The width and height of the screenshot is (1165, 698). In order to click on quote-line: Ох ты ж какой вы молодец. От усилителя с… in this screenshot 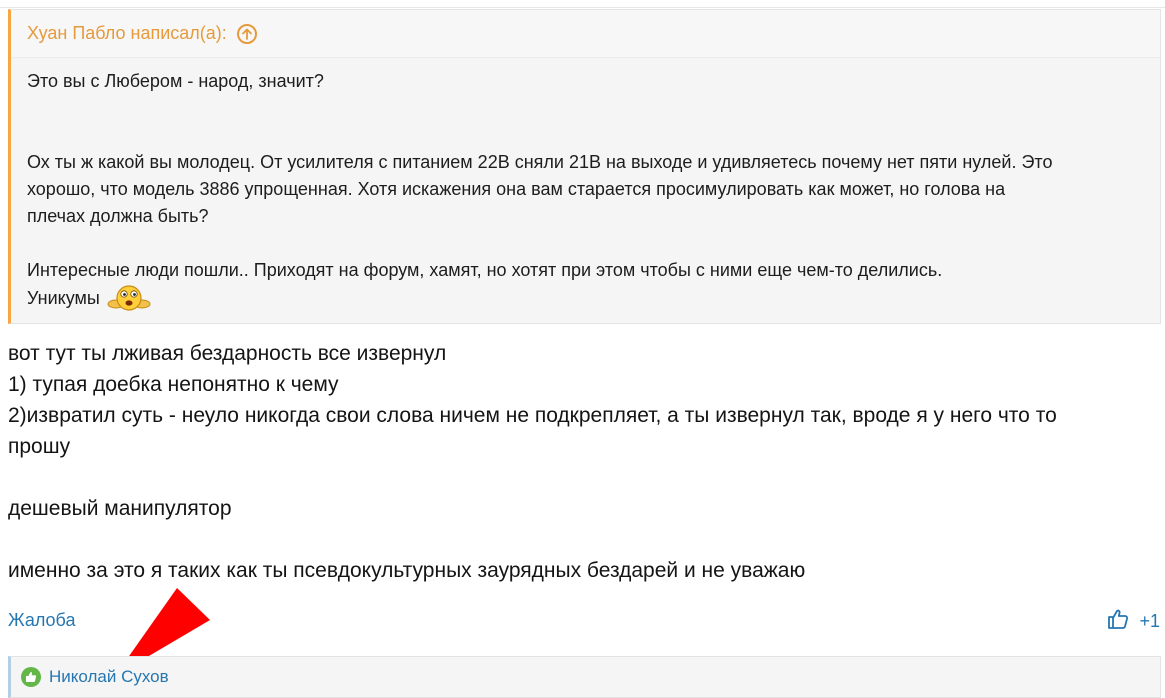, I will do `click(540, 162)`.